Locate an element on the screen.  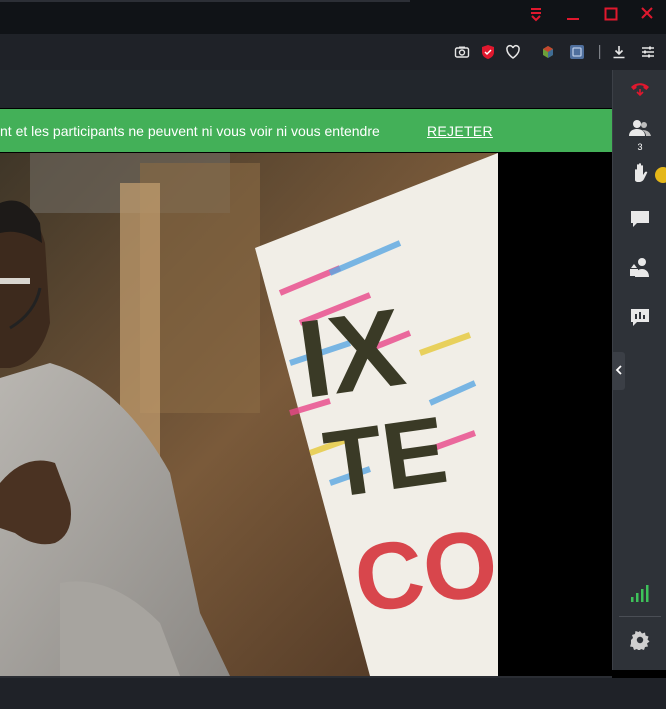
chevron-left-icon is located at coordinates (619, 371).